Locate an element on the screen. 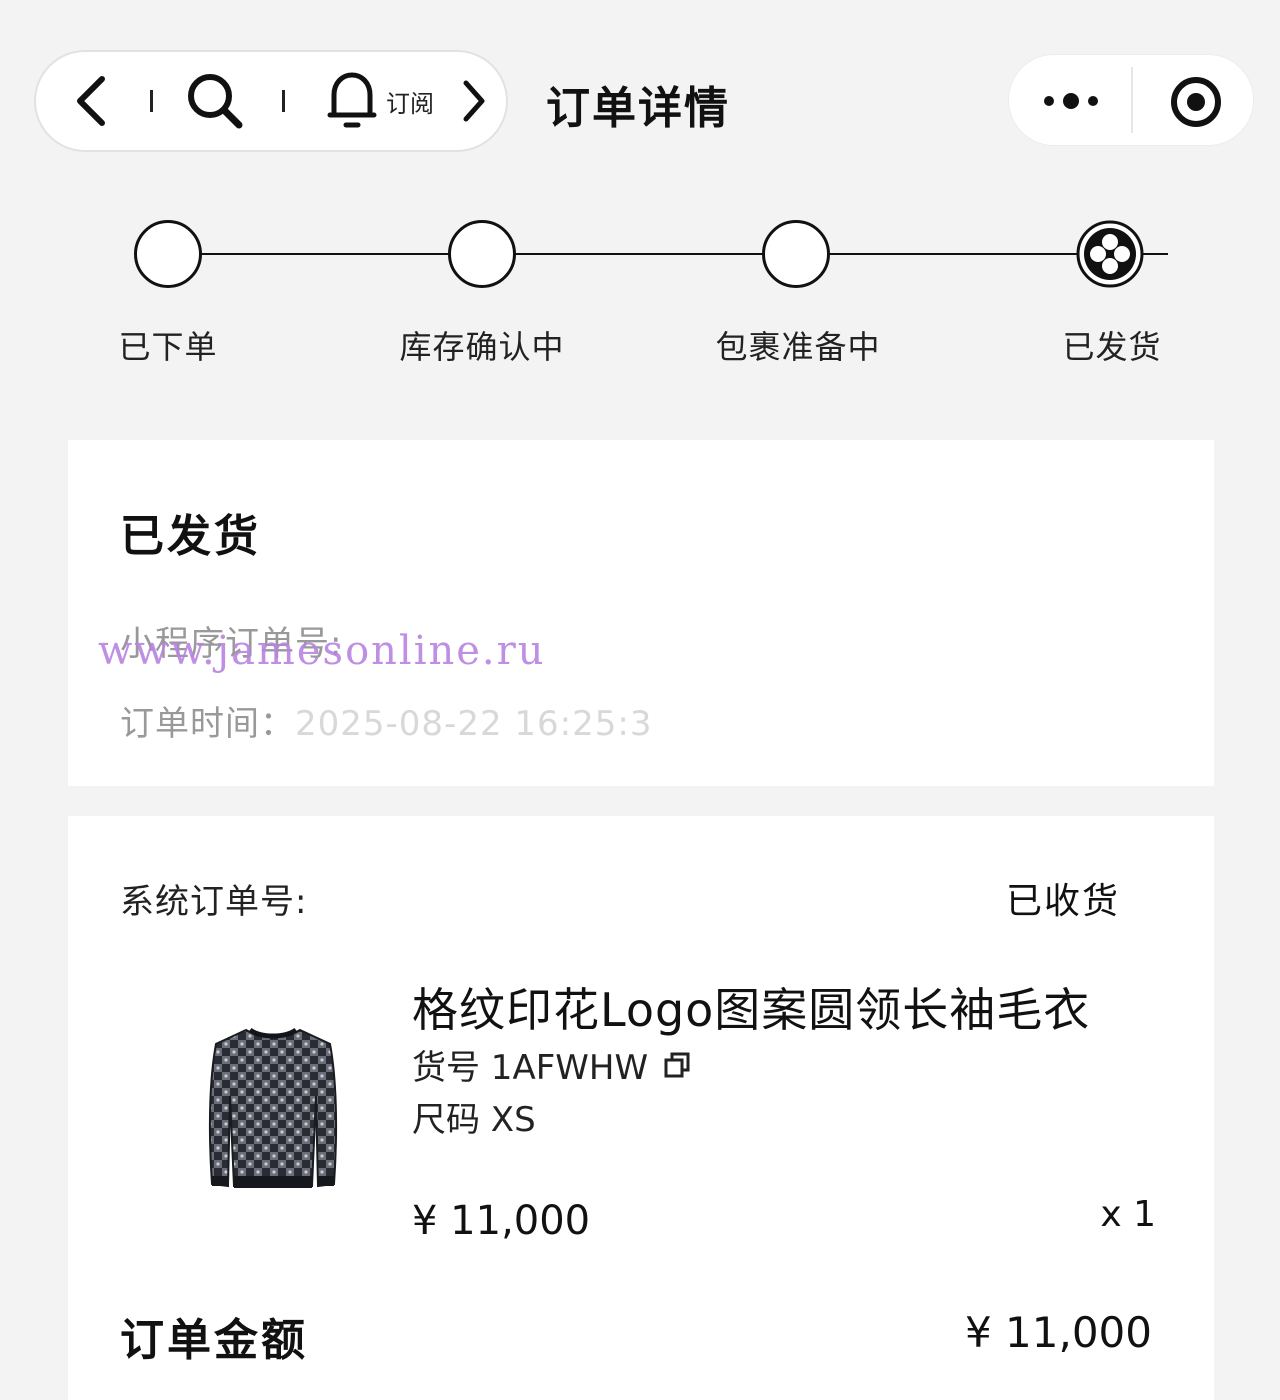  nav-capsule: 订阅 is located at coordinates (271, 101).